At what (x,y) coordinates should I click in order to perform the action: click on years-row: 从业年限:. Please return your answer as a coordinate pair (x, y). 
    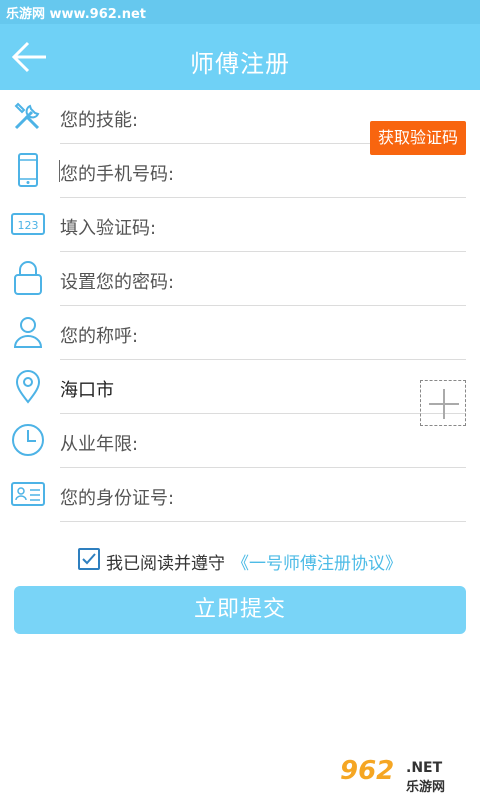
    Looking at the image, I should click on (240, 441).